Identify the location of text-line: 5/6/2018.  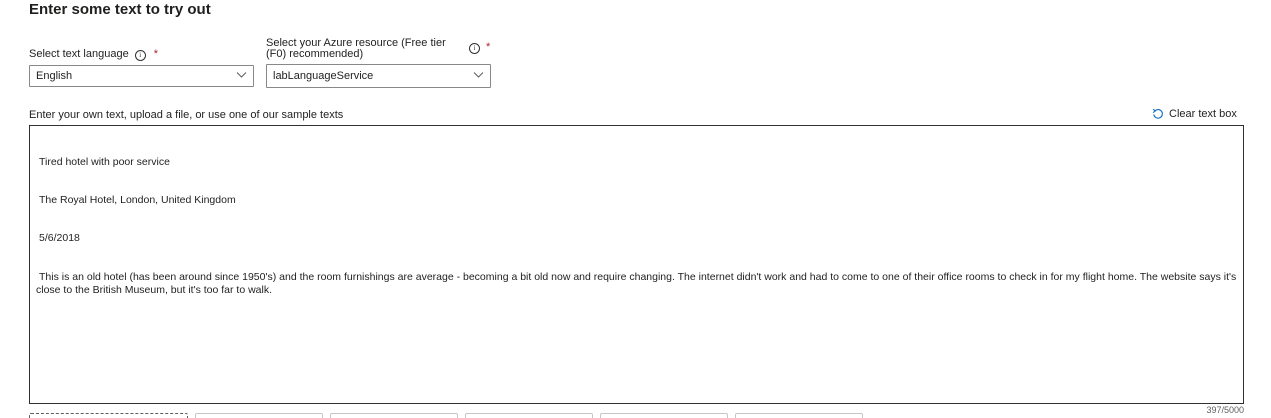
(59, 238).